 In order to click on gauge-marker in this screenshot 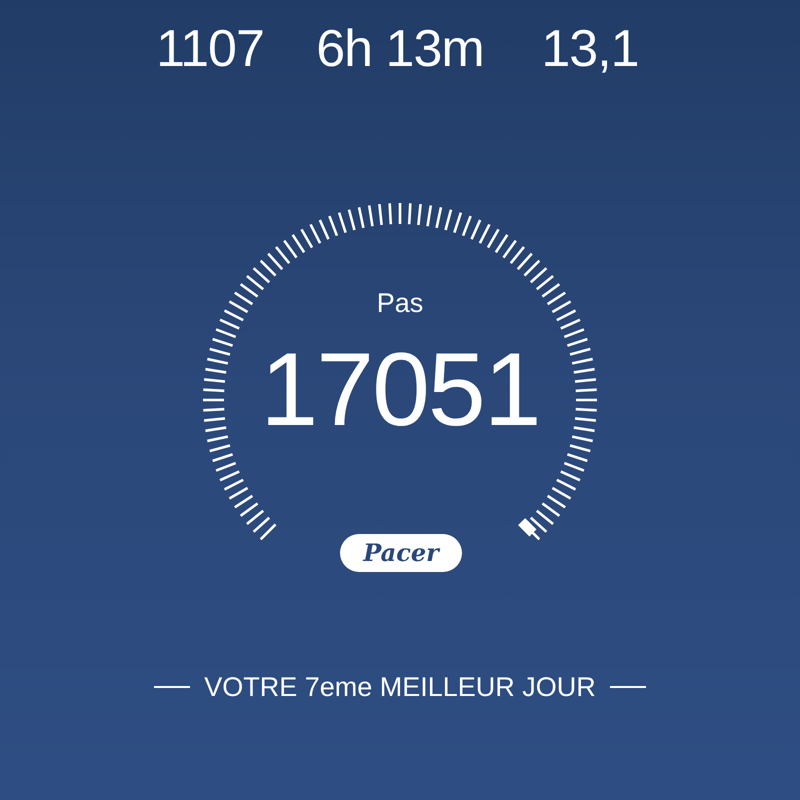, I will do `click(527, 527)`.